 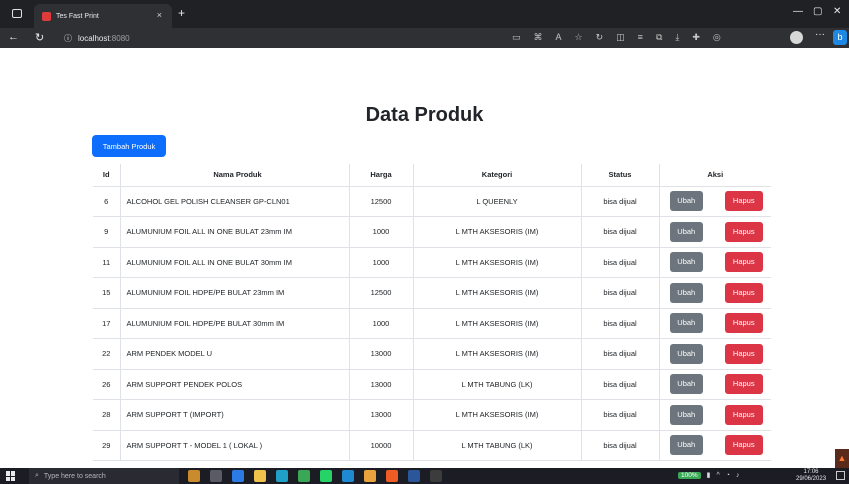 I want to click on extensions-icon: ✚, so click(x=696, y=37).